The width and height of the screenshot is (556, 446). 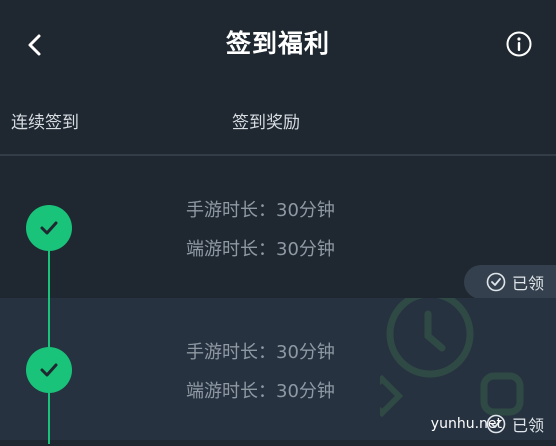 I want to click on column-header-streak: 连续签到, so click(x=45, y=123).